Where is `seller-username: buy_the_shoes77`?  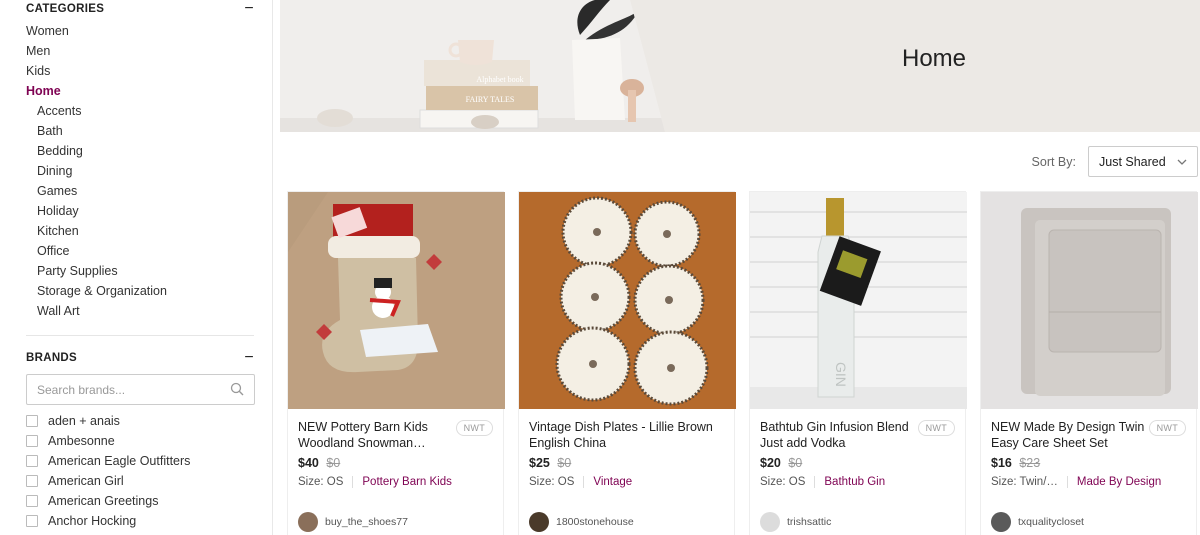 seller-username: buy_the_shoes77 is located at coordinates (366, 522).